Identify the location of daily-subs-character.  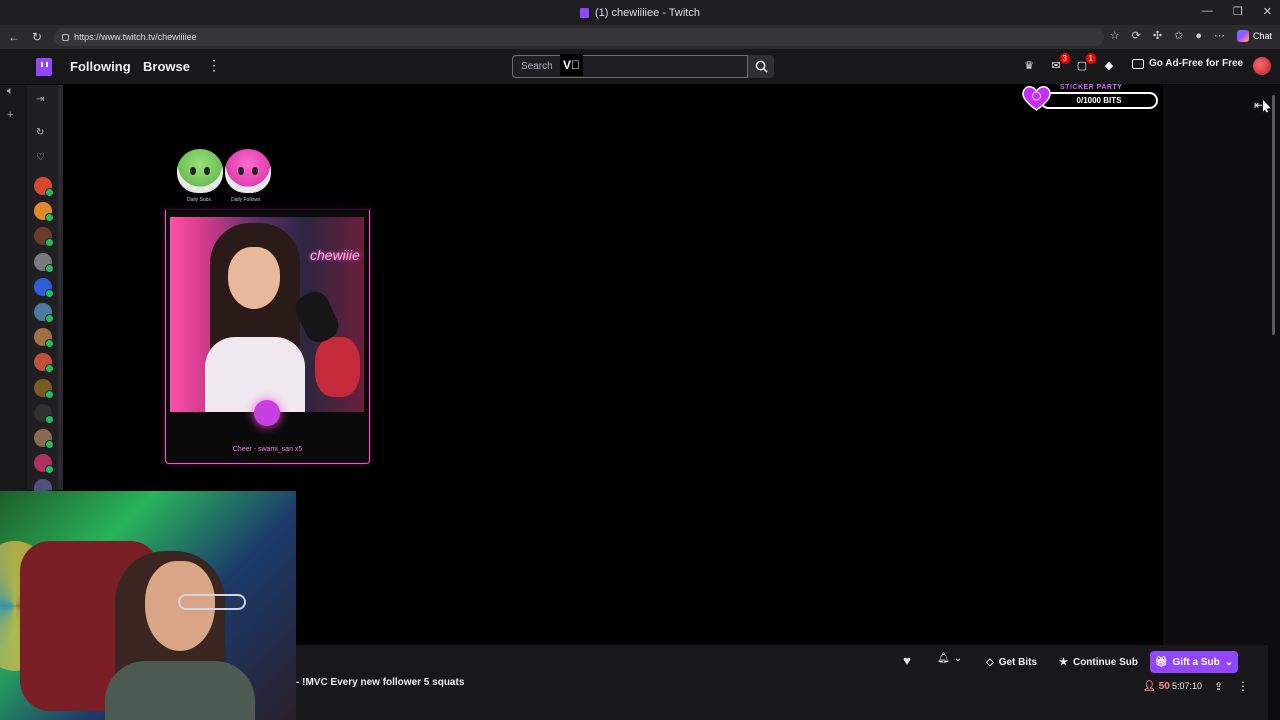
(200, 171).